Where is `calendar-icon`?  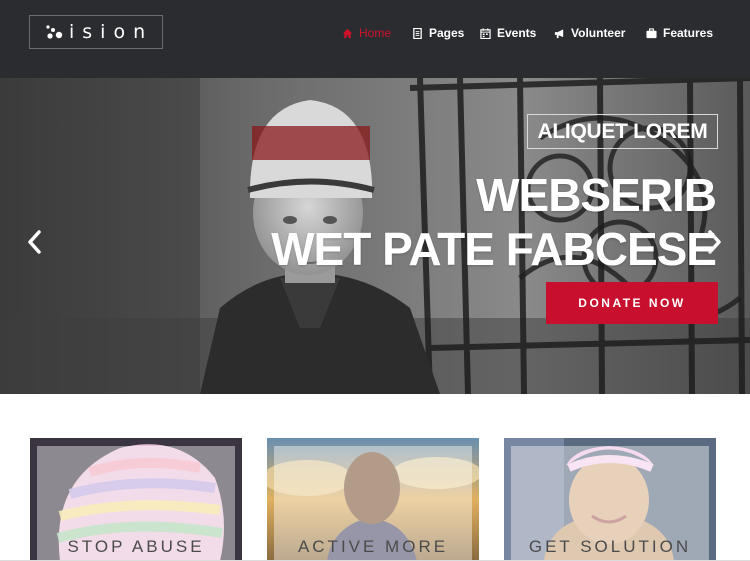 calendar-icon is located at coordinates (485, 33).